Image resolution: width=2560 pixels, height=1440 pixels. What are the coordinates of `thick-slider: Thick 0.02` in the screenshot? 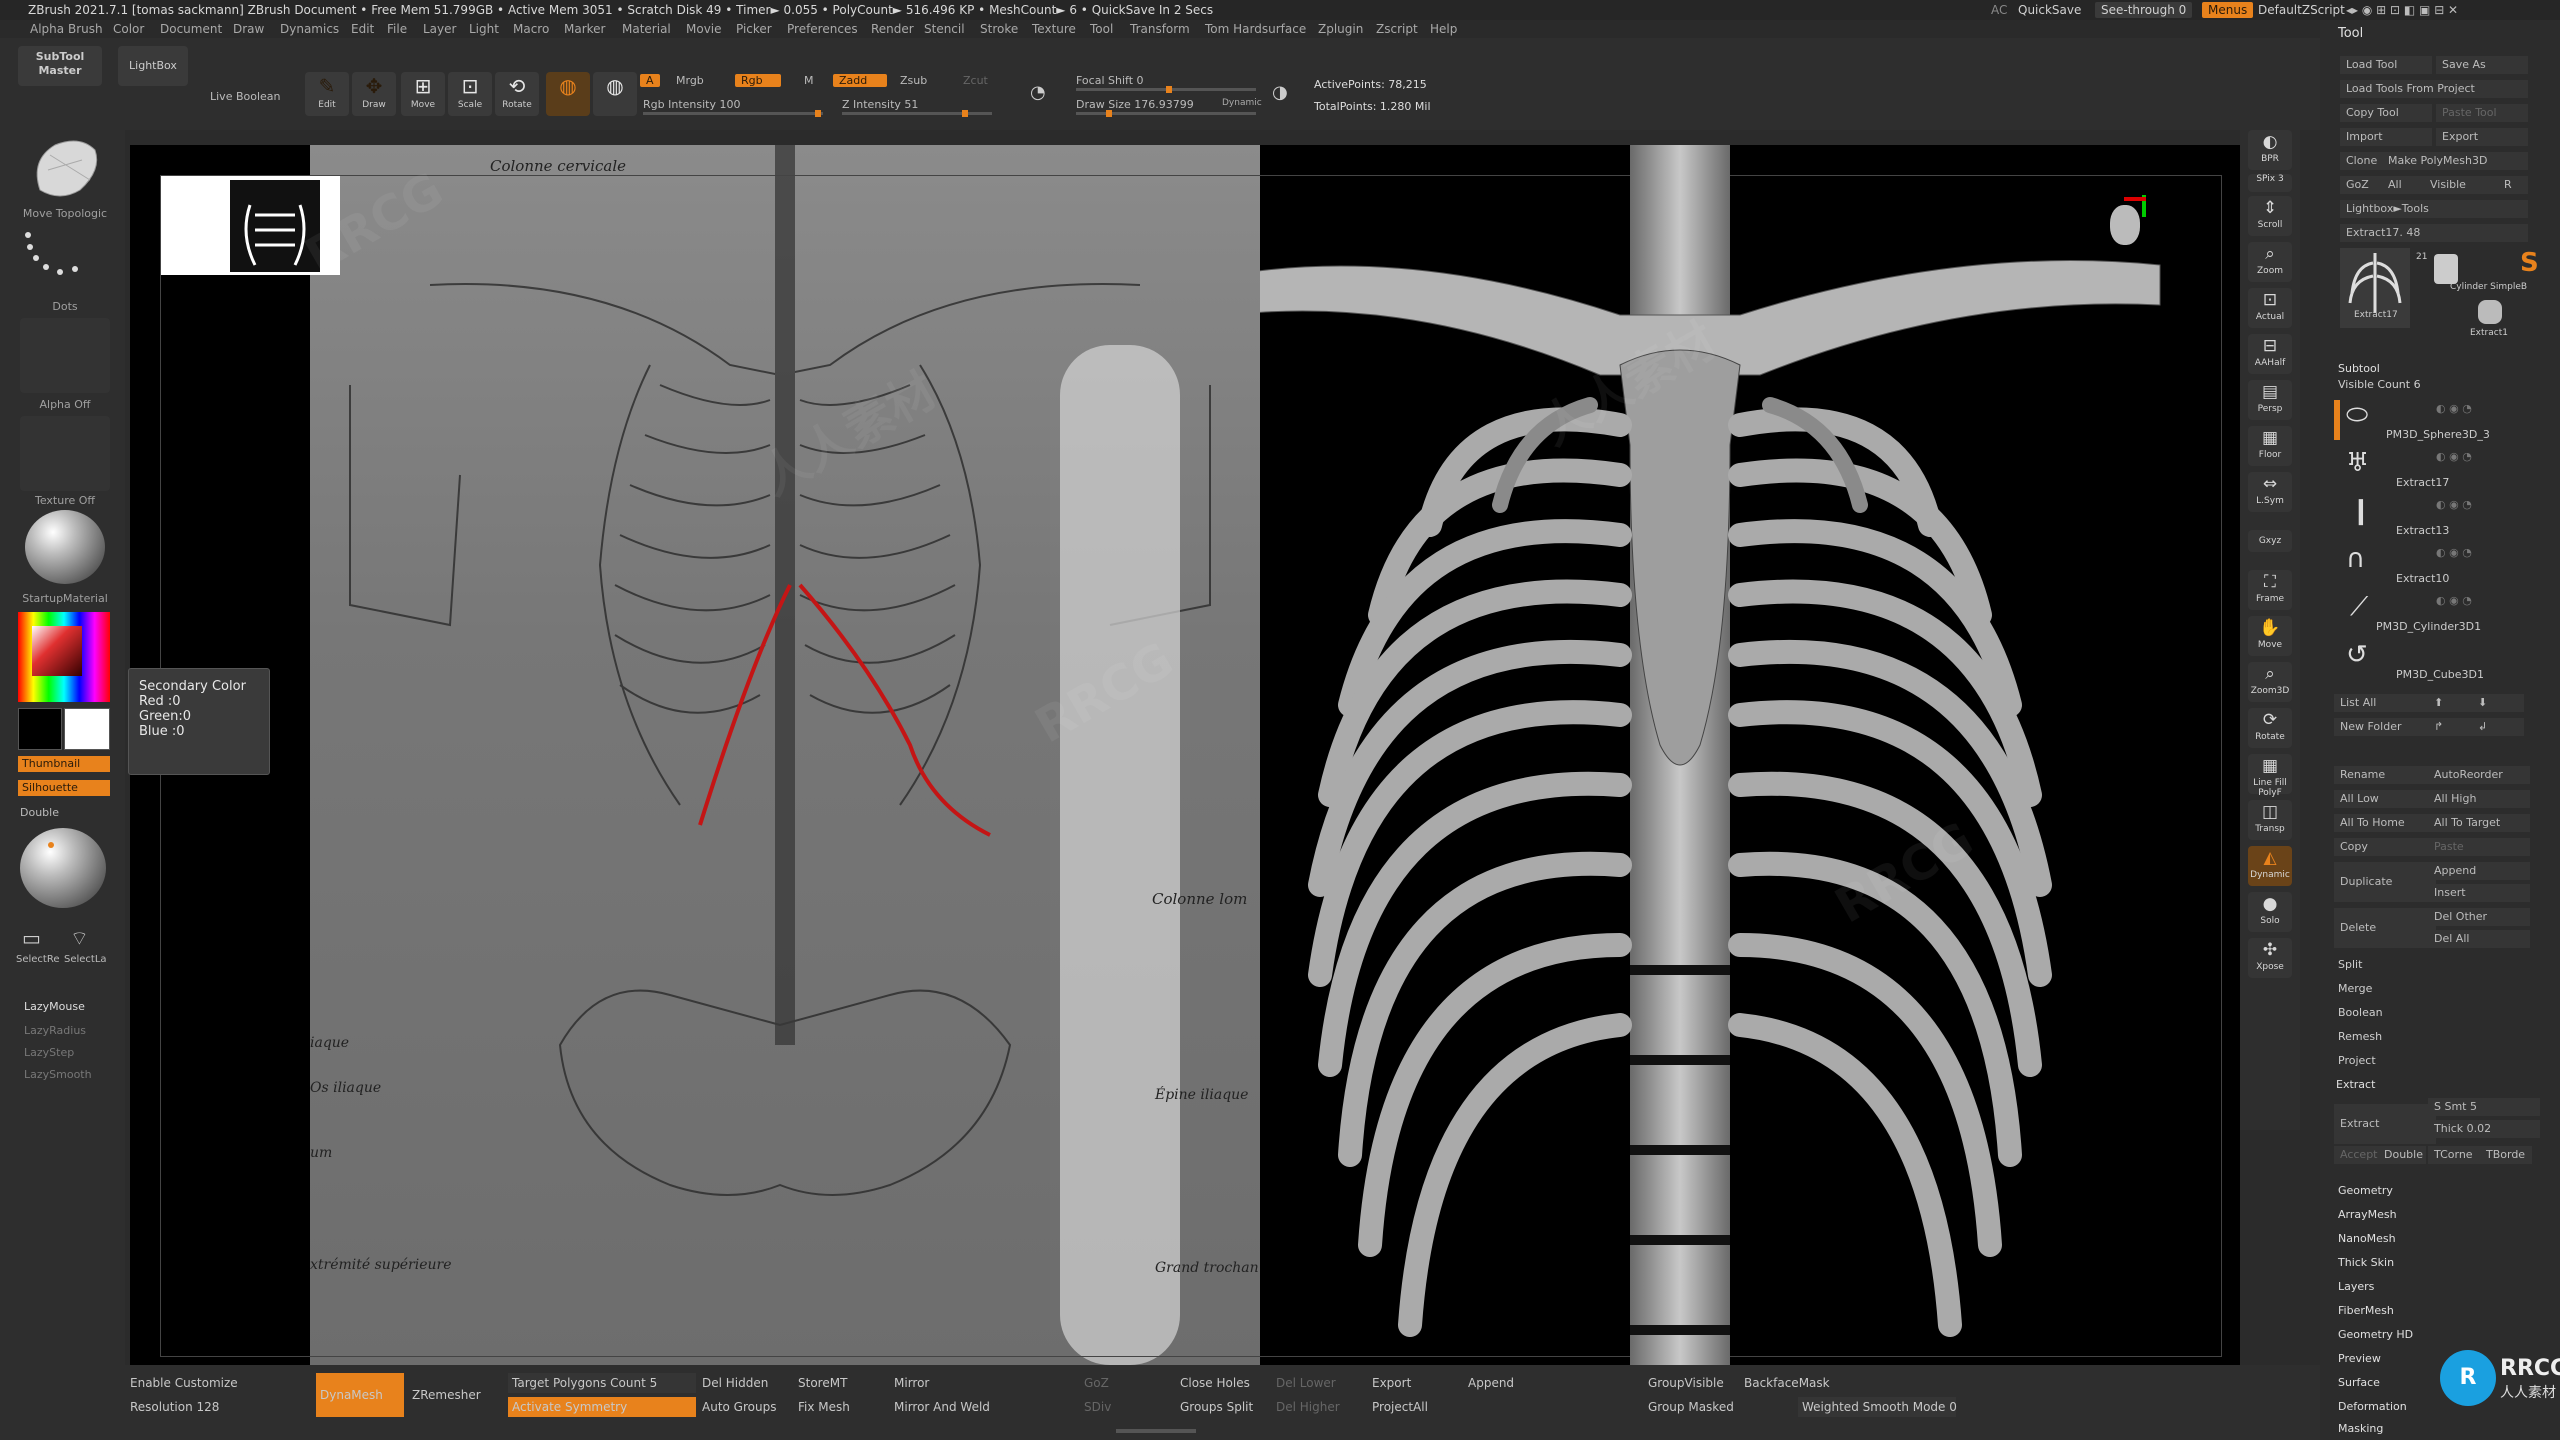 It's located at (2484, 1129).